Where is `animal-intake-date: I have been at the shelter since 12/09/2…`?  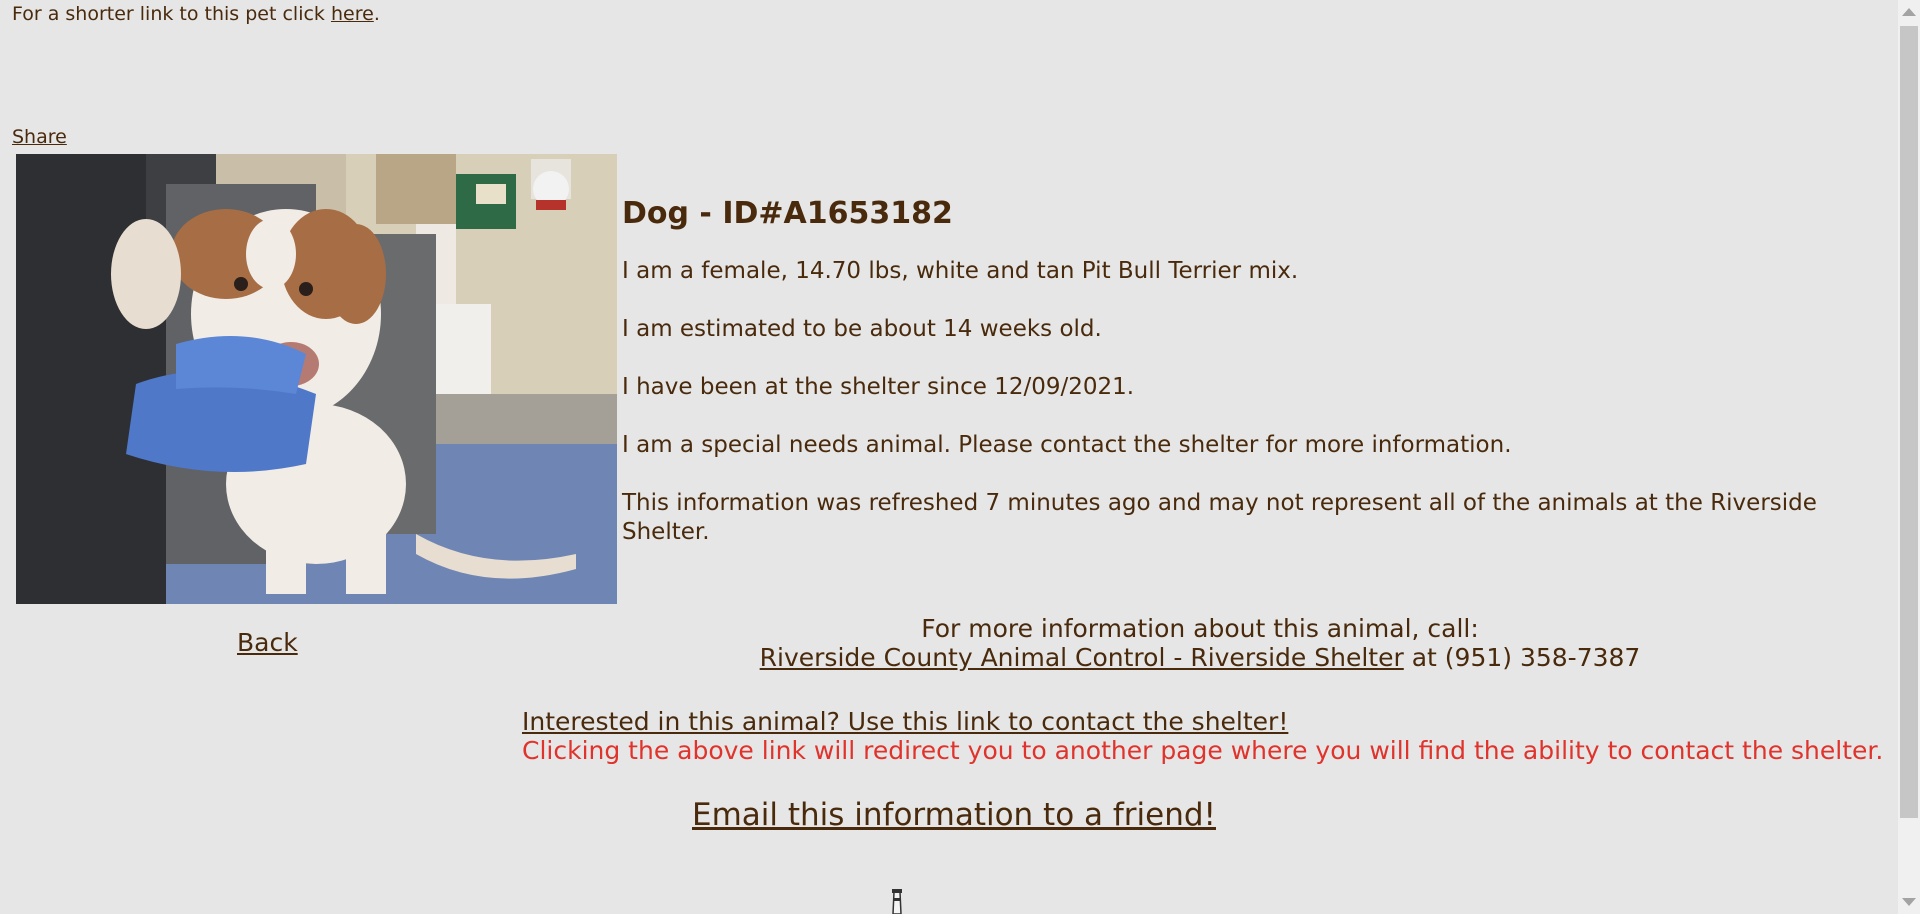 animal-intake-date: I have been at the shelter since 12/09/2… is located at coordinates (878, 387).